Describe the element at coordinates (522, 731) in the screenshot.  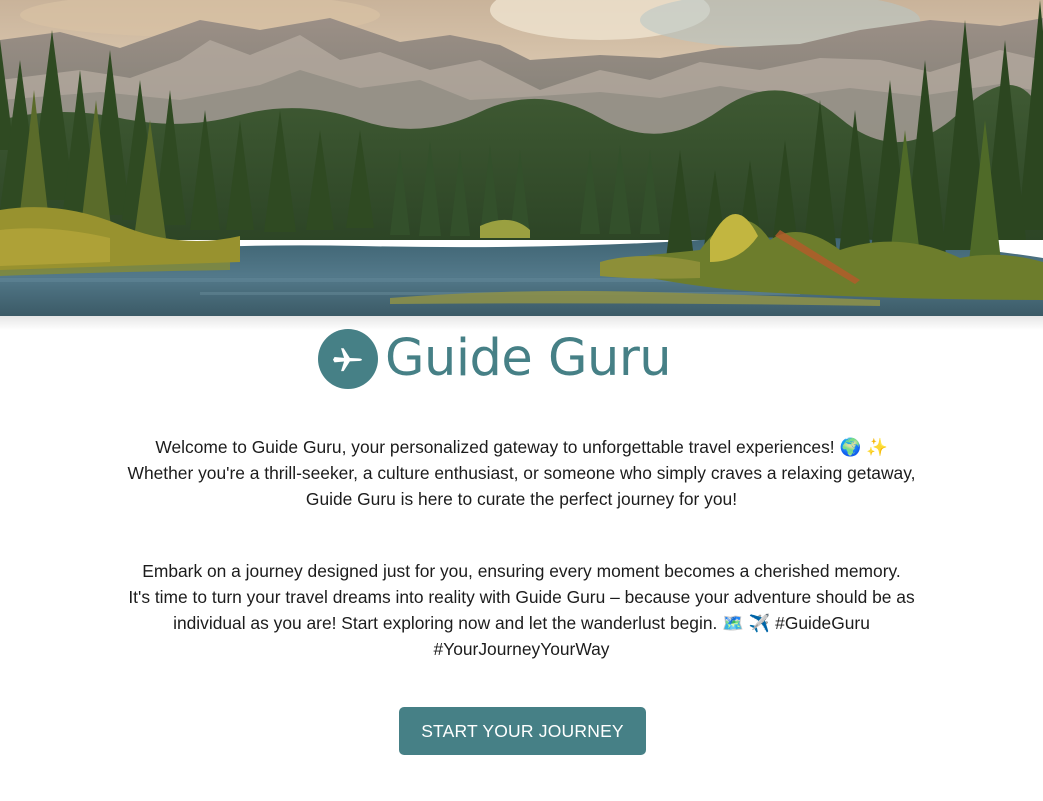
I see `start-journey-button: START YOUR JOURNEY` at that location.